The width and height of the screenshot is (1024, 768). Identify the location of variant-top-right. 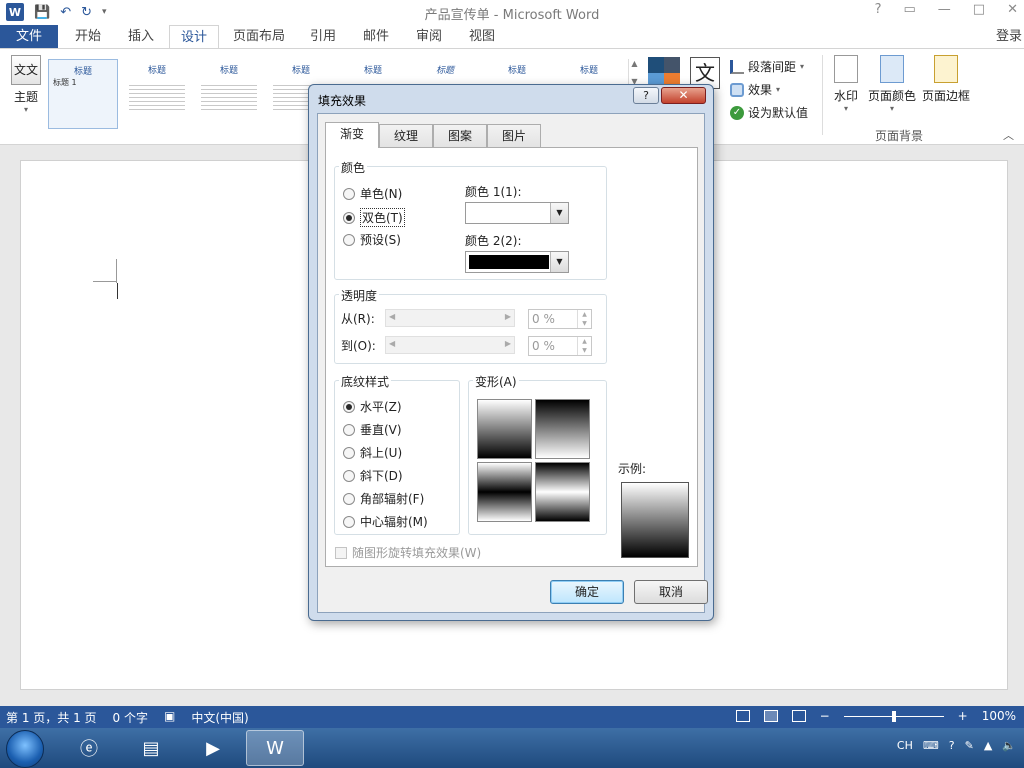
(562, 429).